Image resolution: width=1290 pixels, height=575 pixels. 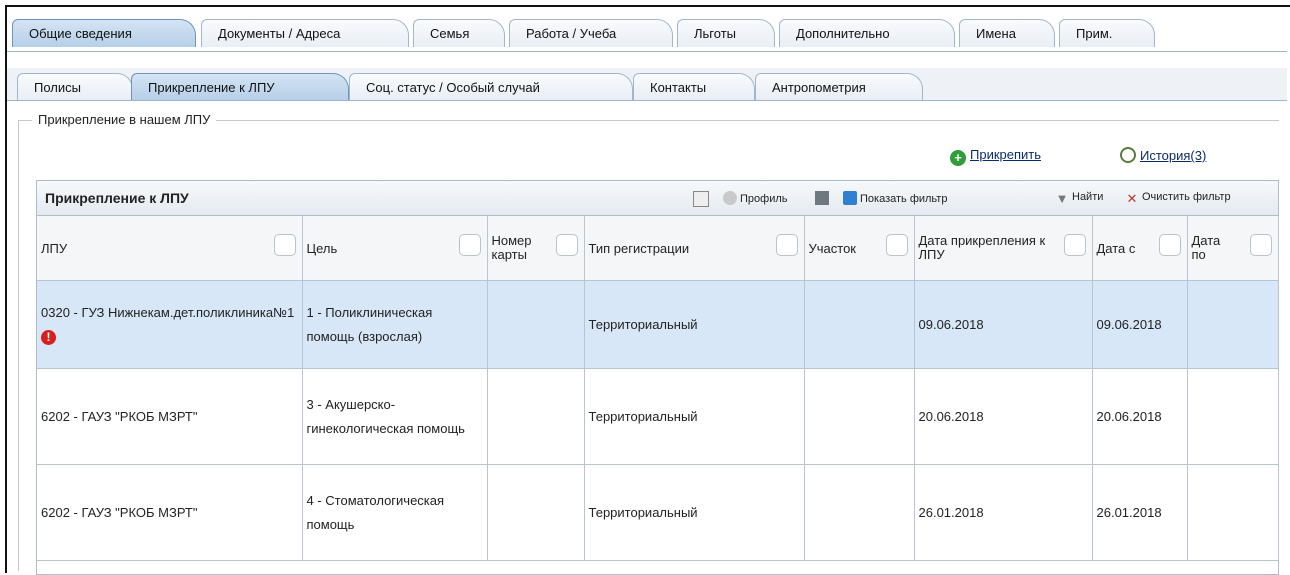 What do you see at coordinates (1006, 154) in the screenshot?
I see `attach-label: Прикрепить` at bounding box center [1006, 154].